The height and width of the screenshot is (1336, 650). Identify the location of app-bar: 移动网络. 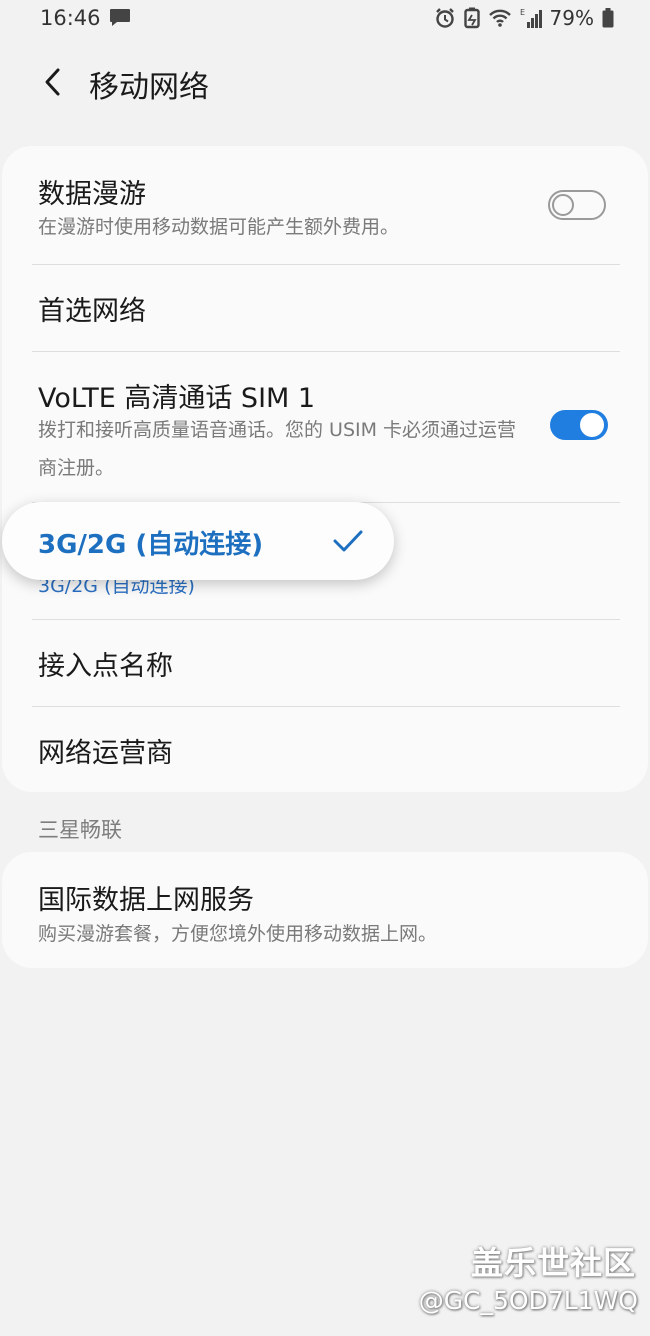
(325, 83).